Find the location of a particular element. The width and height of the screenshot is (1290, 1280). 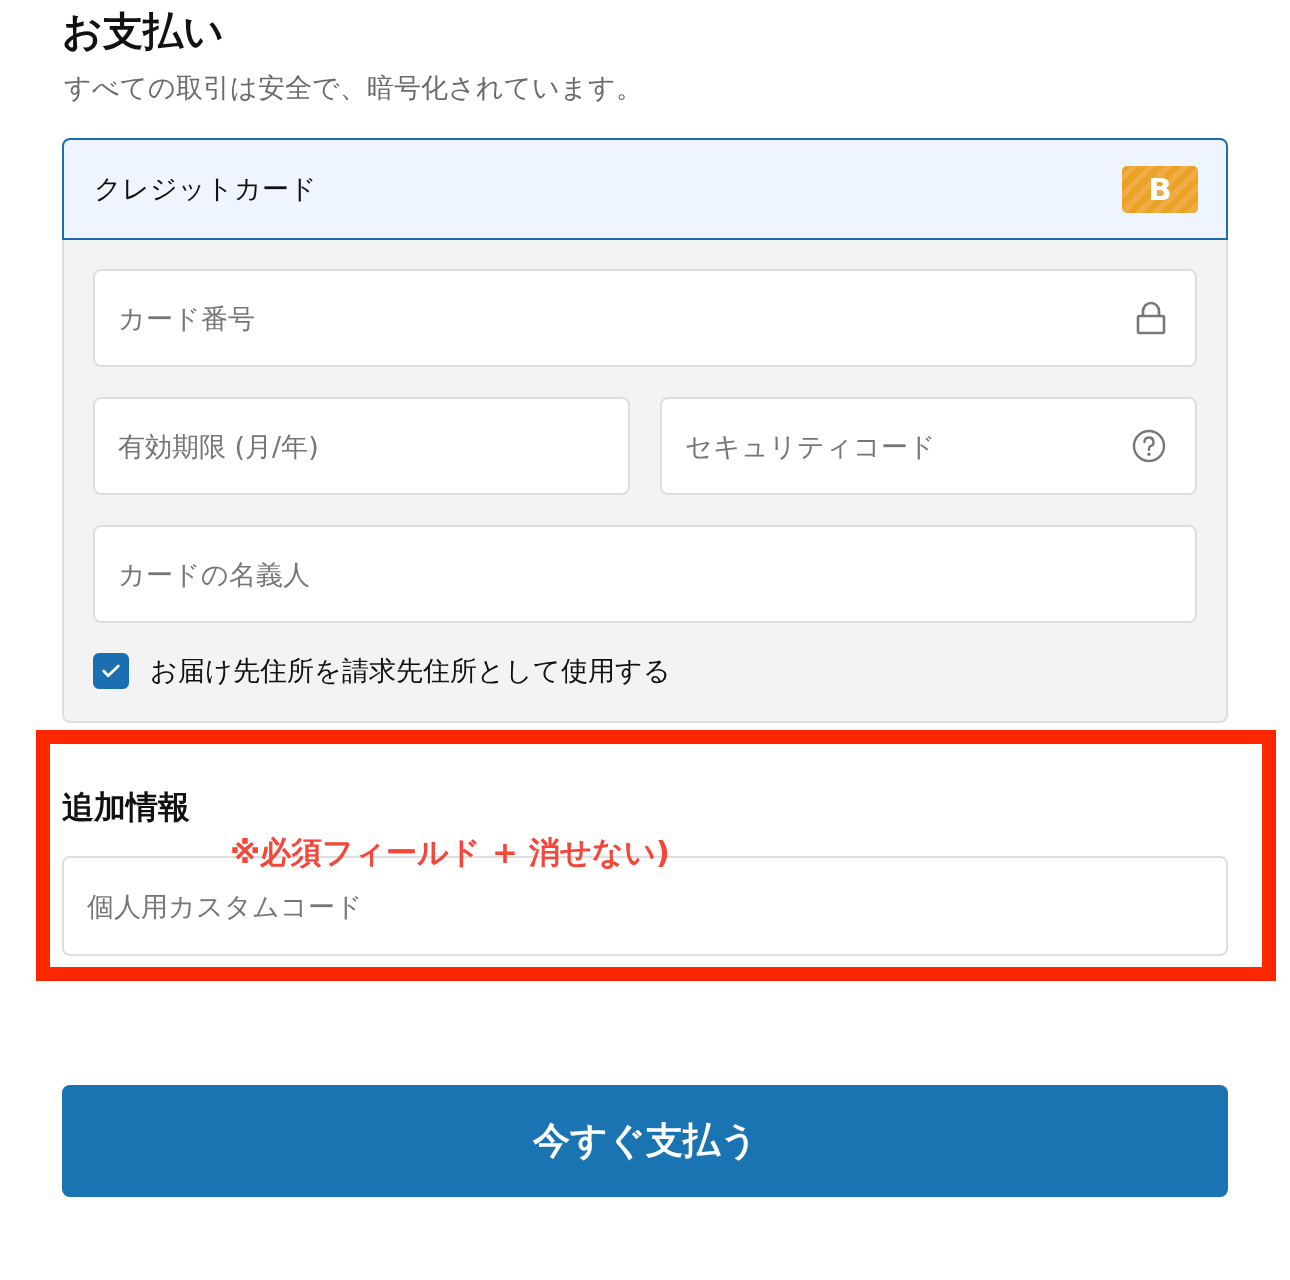

payment-method-label: クレジットカード is located at coordinates (205, 189).